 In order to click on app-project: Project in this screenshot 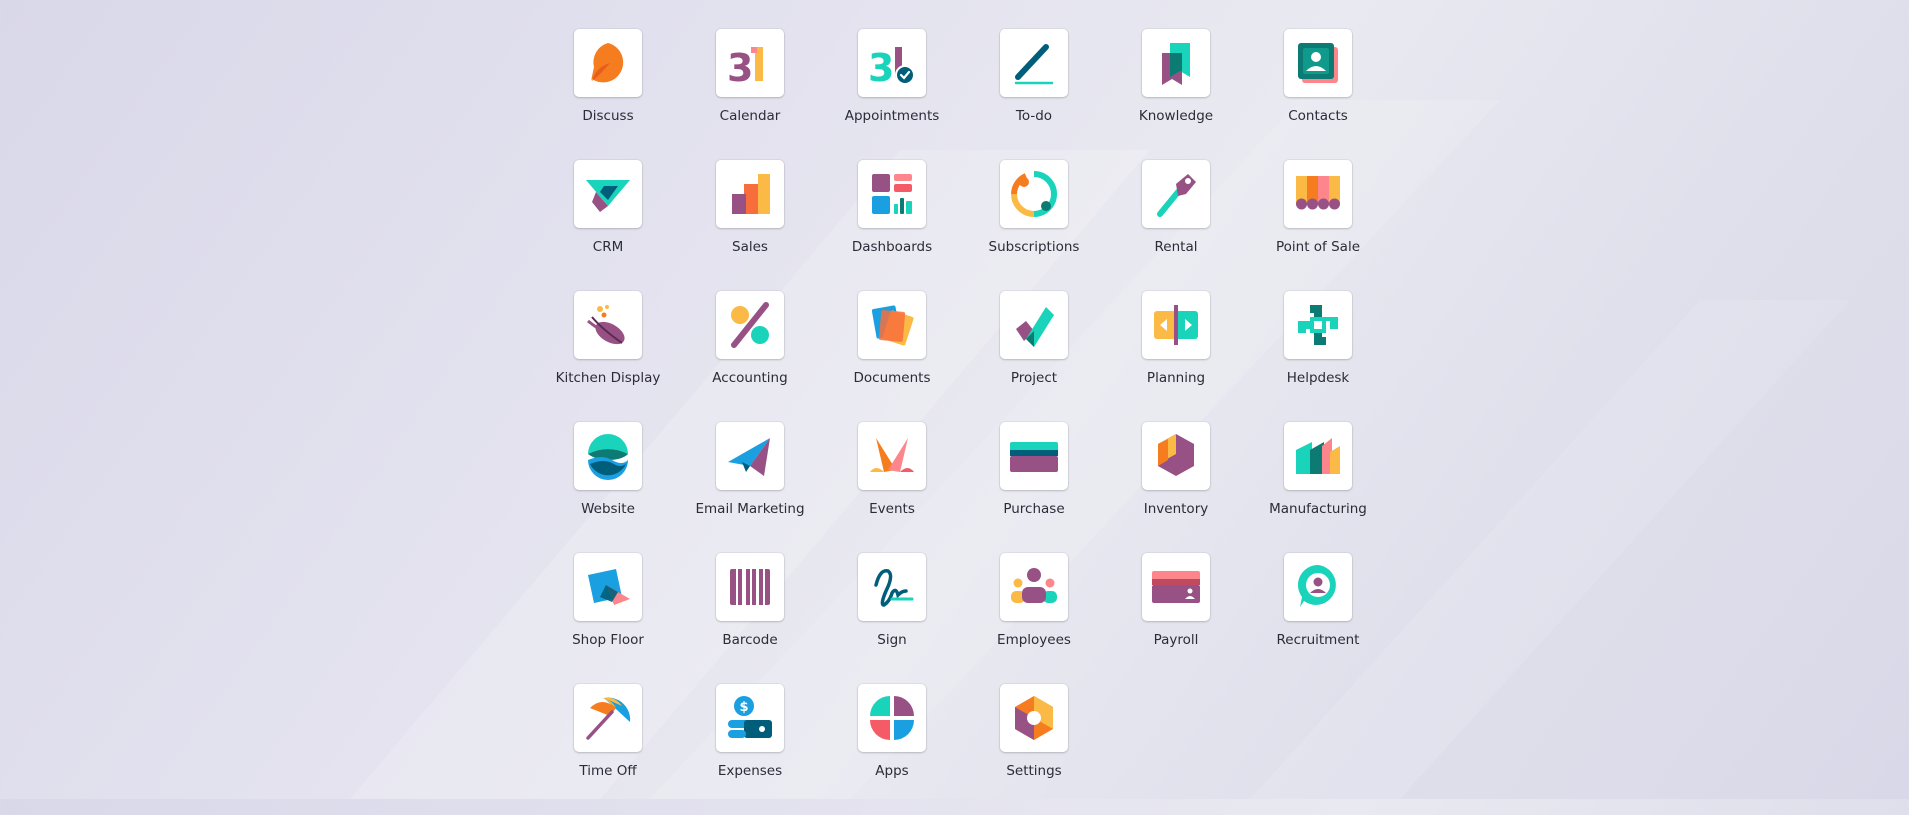, I will do `click(1034, 356)`.